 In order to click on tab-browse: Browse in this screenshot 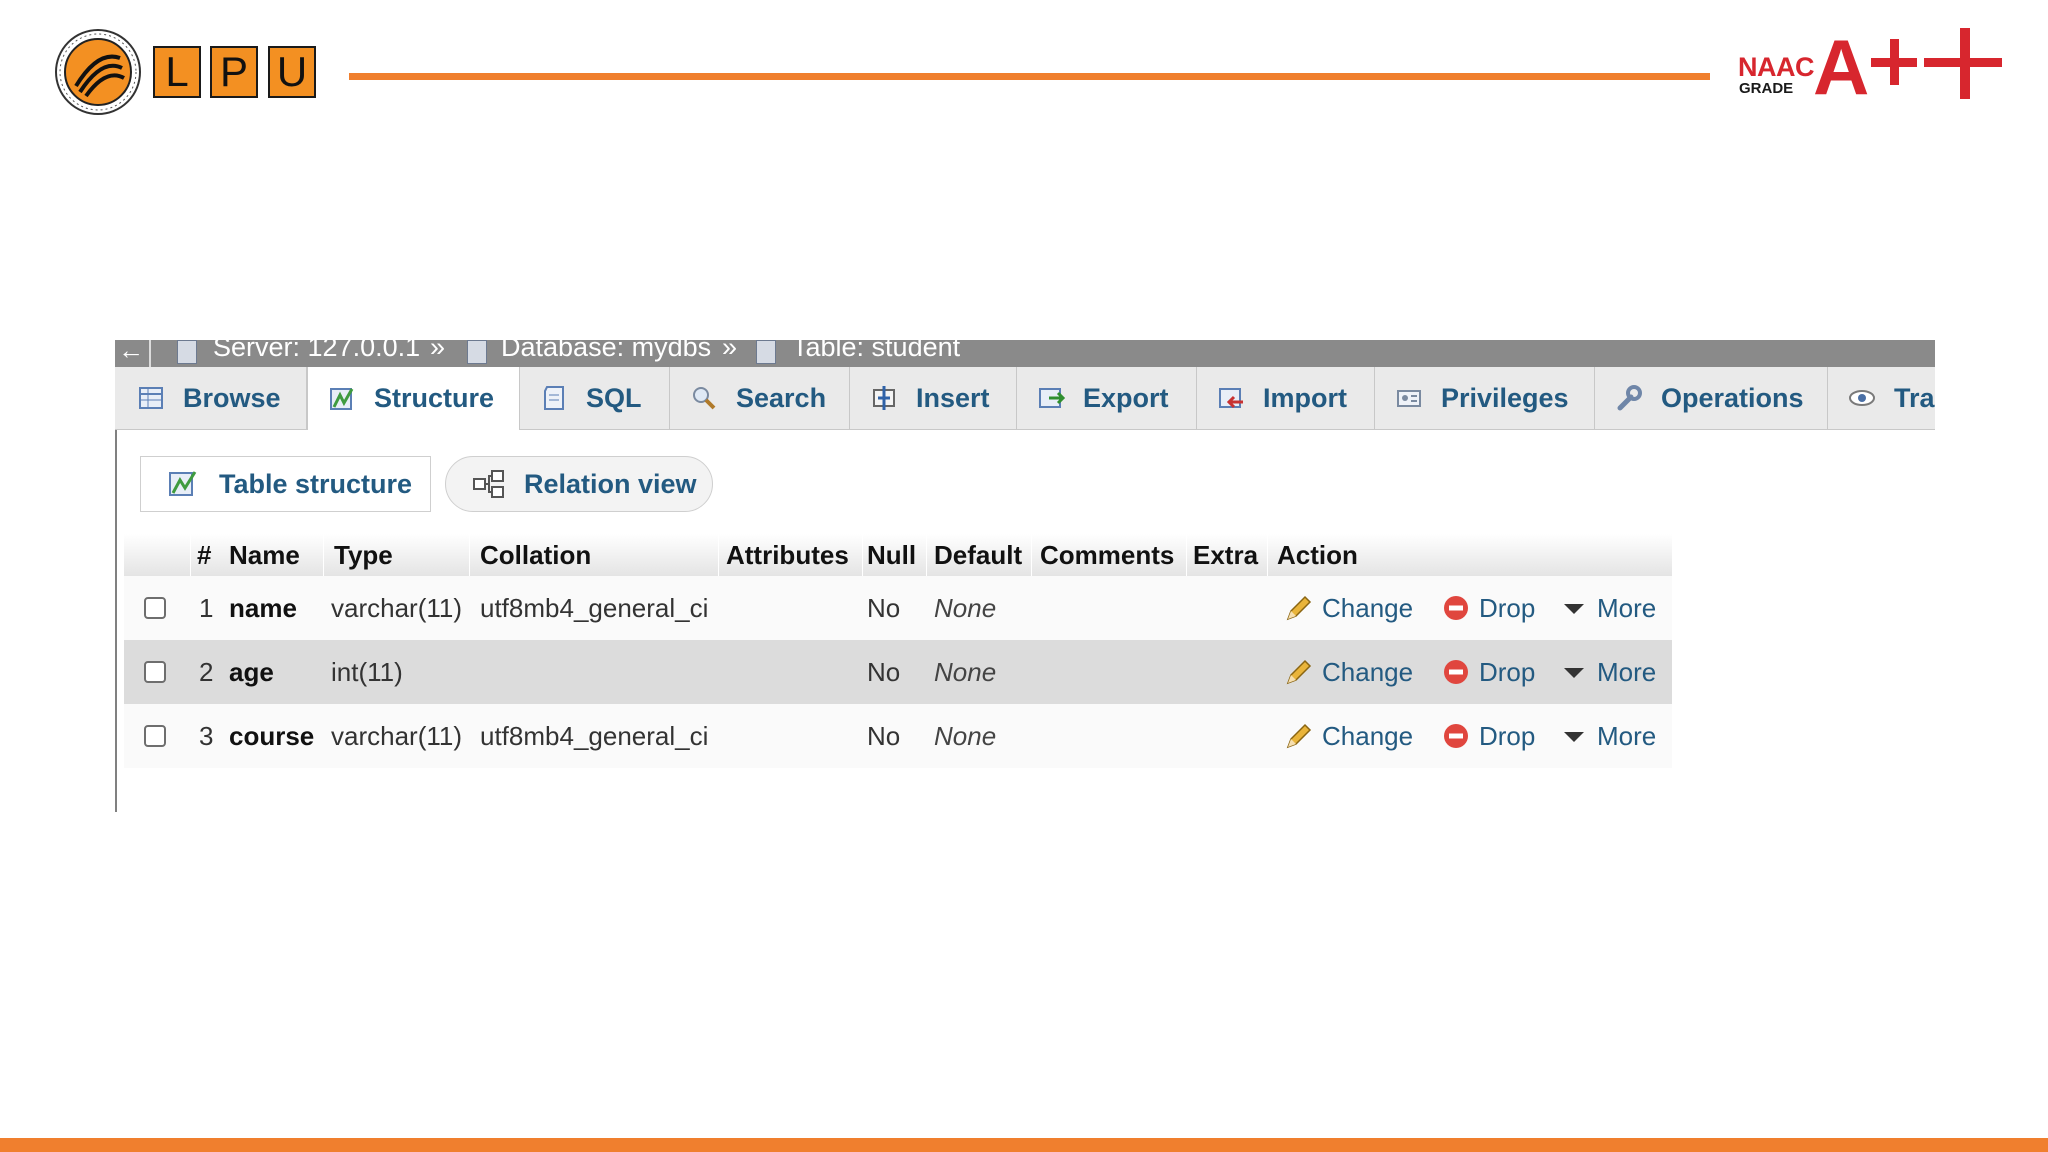, I will do `click(212, 398)`.